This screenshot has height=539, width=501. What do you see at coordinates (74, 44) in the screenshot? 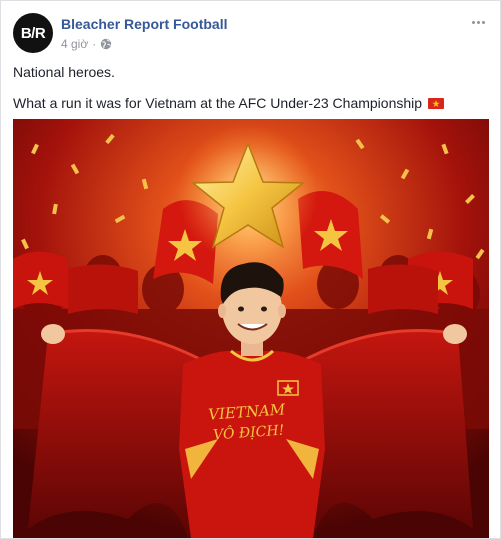
I see `post-timestamp: 4 giờ` at bounding box center [74, 44].